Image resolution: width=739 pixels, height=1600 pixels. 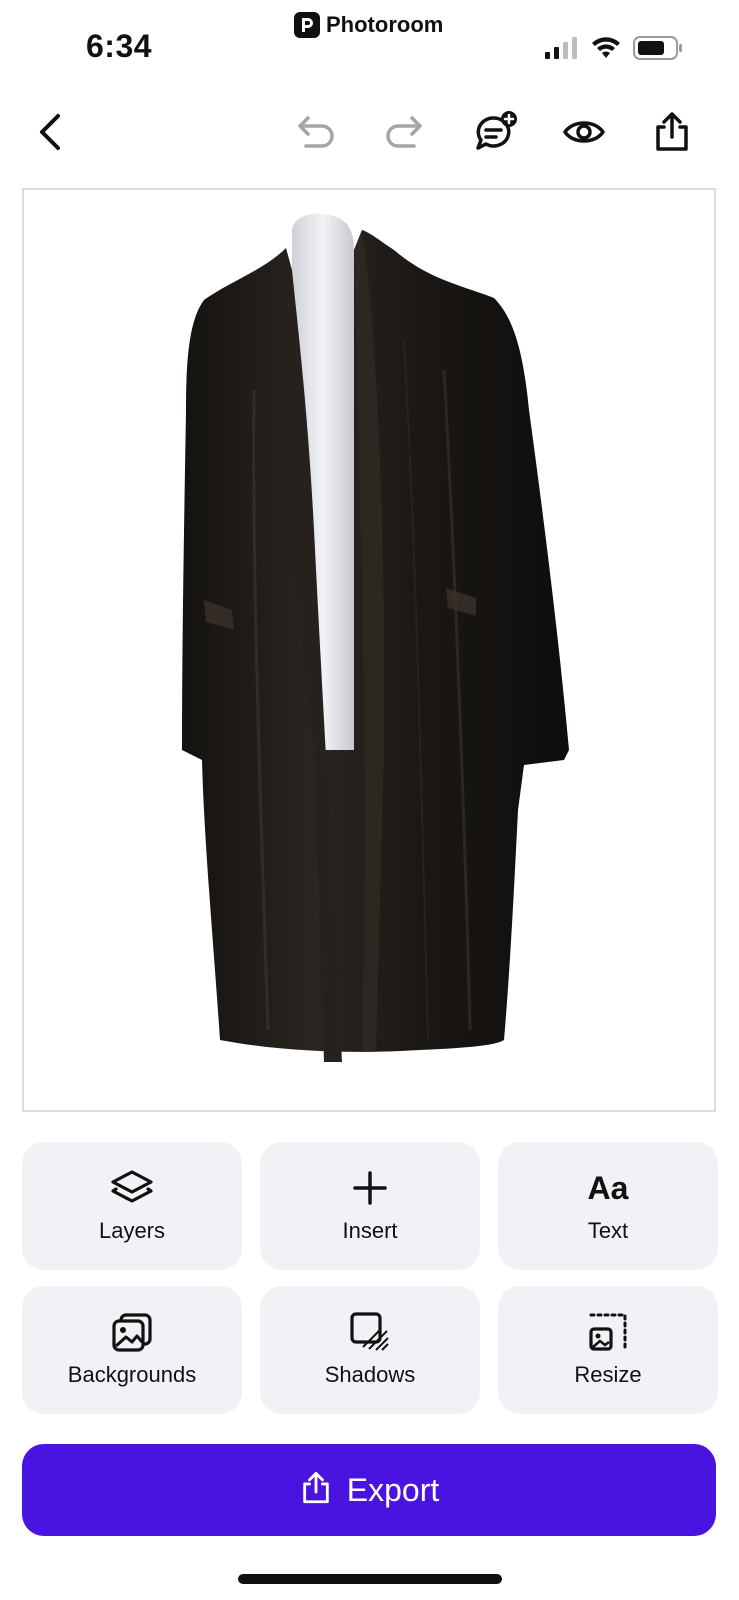 I want to click on photoroom-logo-icon, so click(x=307, y=25).